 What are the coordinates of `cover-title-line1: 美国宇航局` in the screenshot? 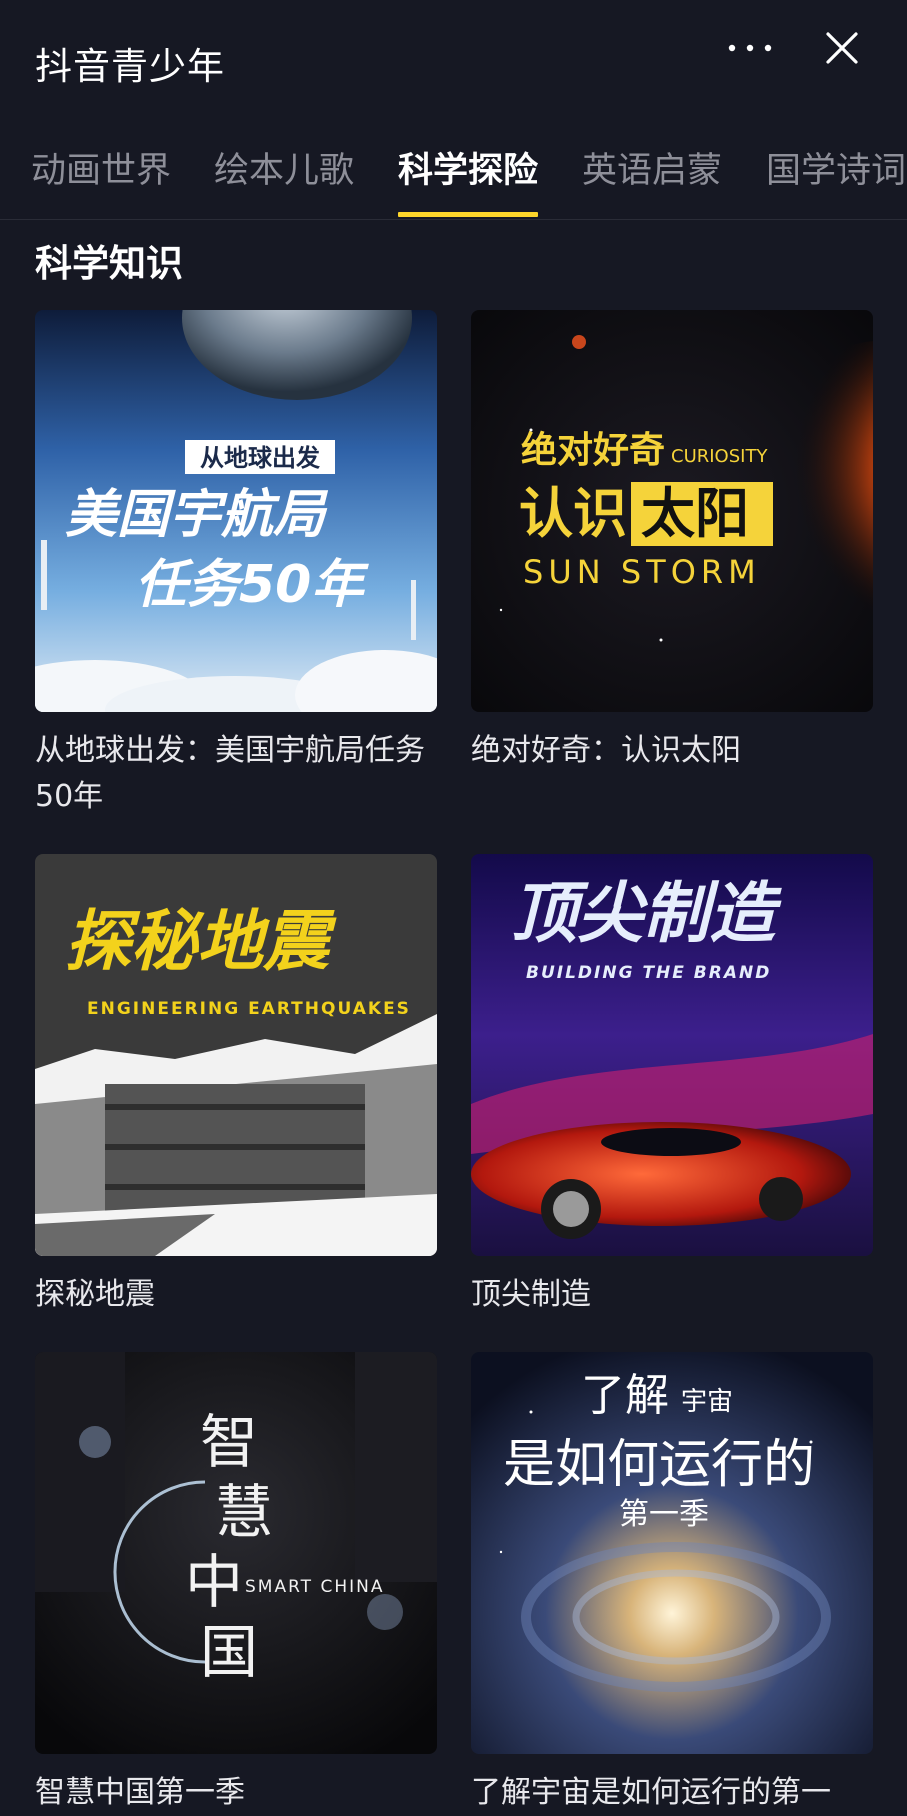 It's located at (197, 515).